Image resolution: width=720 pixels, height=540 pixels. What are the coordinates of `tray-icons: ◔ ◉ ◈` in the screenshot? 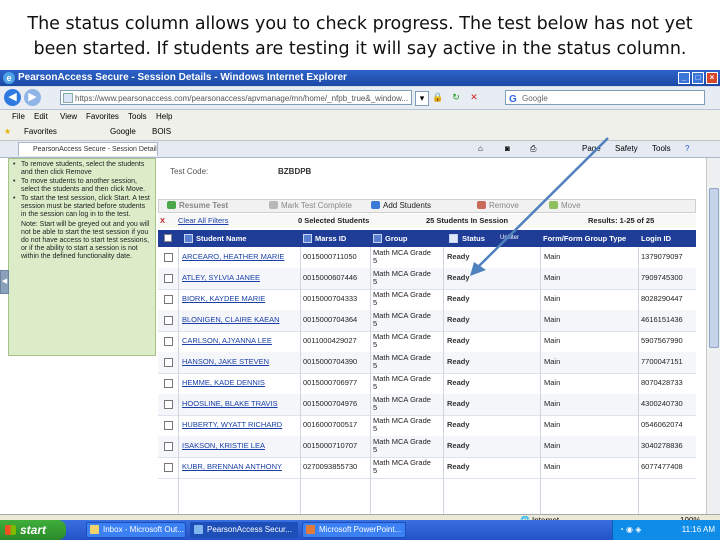 It's located at (630, 530).